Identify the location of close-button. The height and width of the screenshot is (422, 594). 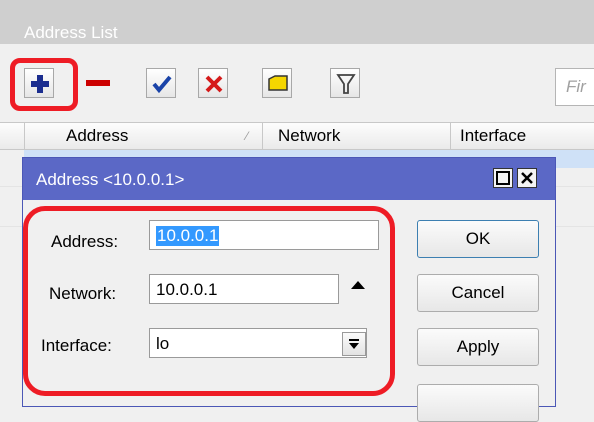
(527, 178).